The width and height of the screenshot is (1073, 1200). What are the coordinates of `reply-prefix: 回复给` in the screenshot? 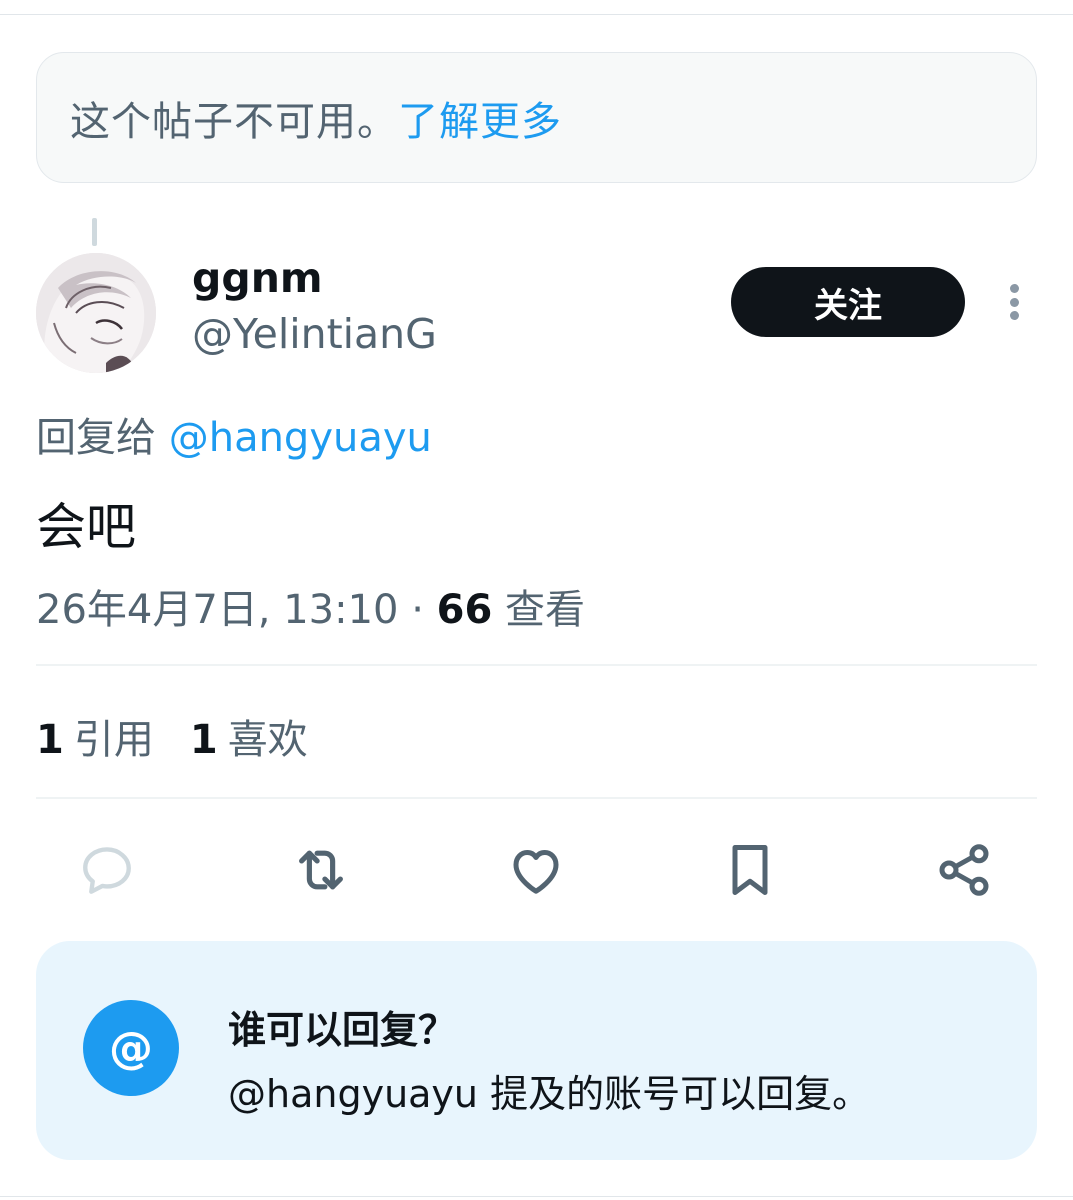 It's located at (102, 438).